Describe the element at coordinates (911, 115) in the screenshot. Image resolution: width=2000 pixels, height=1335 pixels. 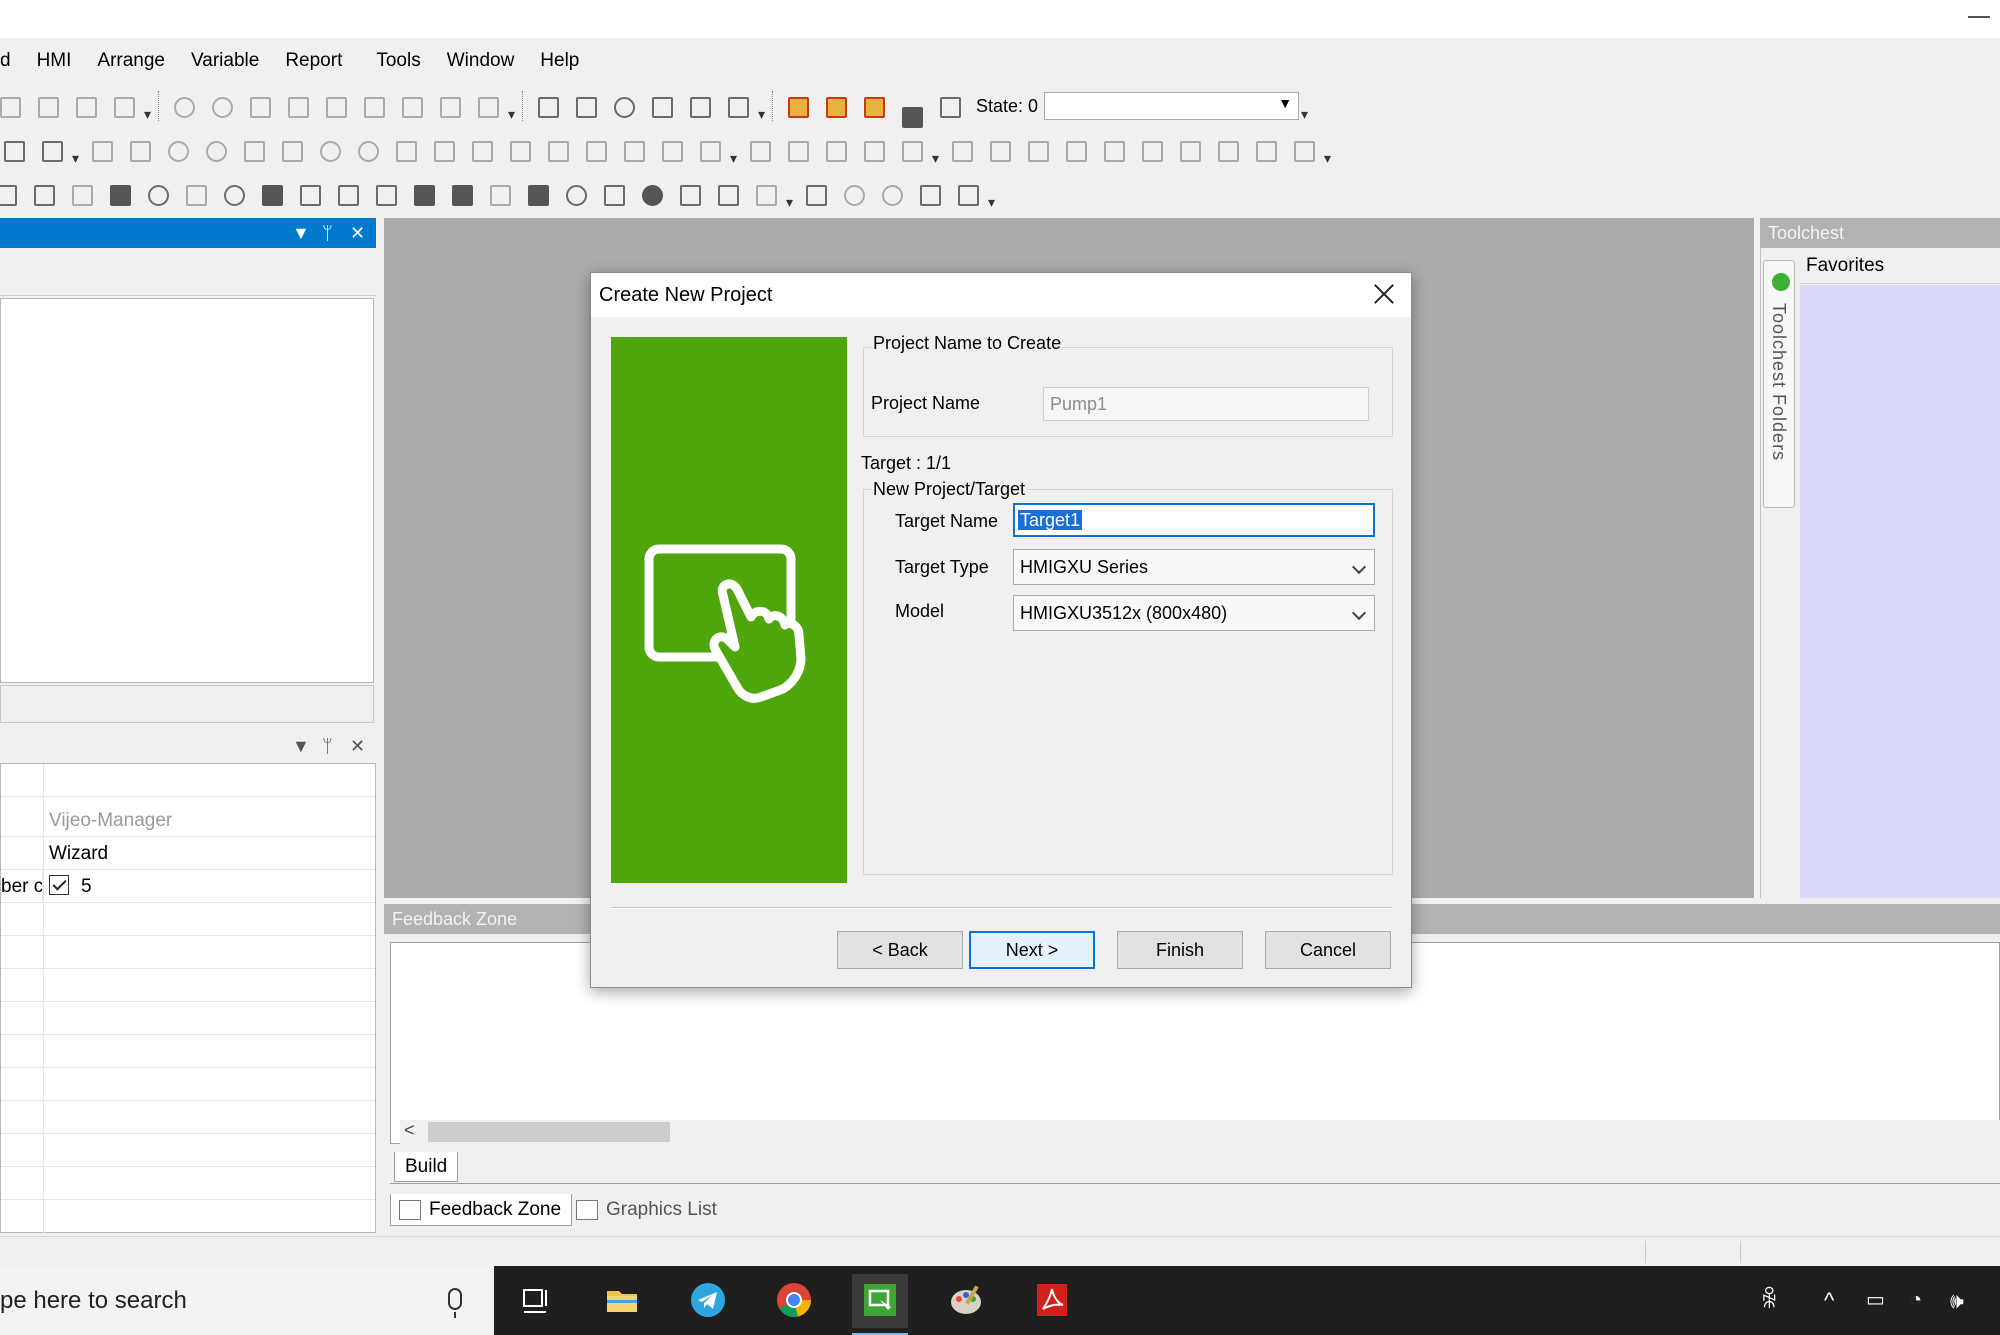
I see `zoom-out-icon` at that location.